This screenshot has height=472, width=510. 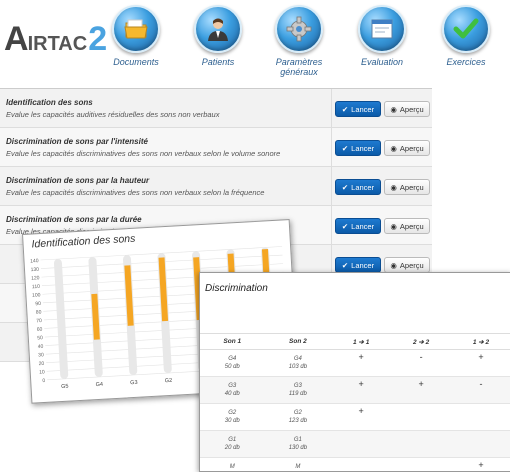 I want to click on x-tick-label: G4, so click(x=100, y=385).